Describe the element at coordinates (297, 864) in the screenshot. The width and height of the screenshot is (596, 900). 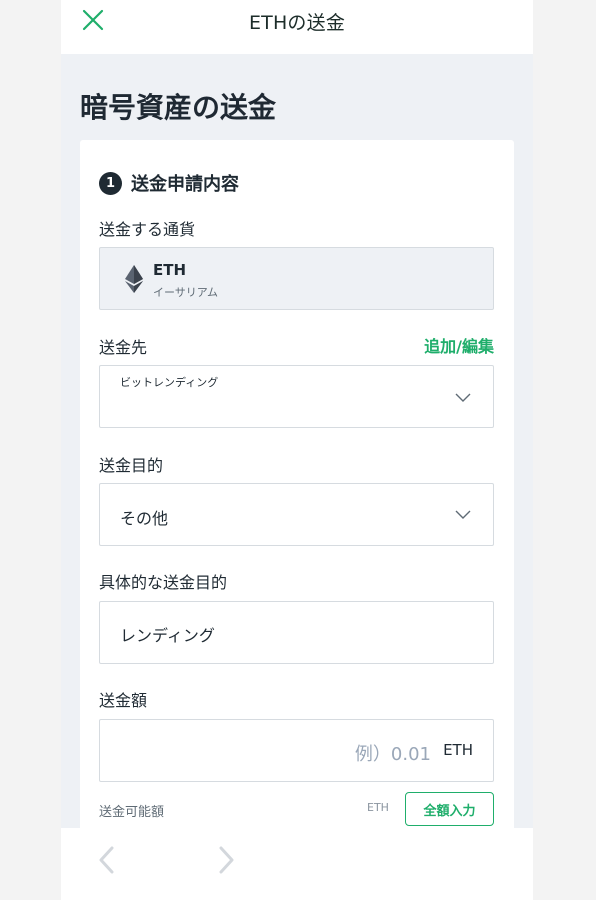
I see `bottom-nav-bar` at that location.